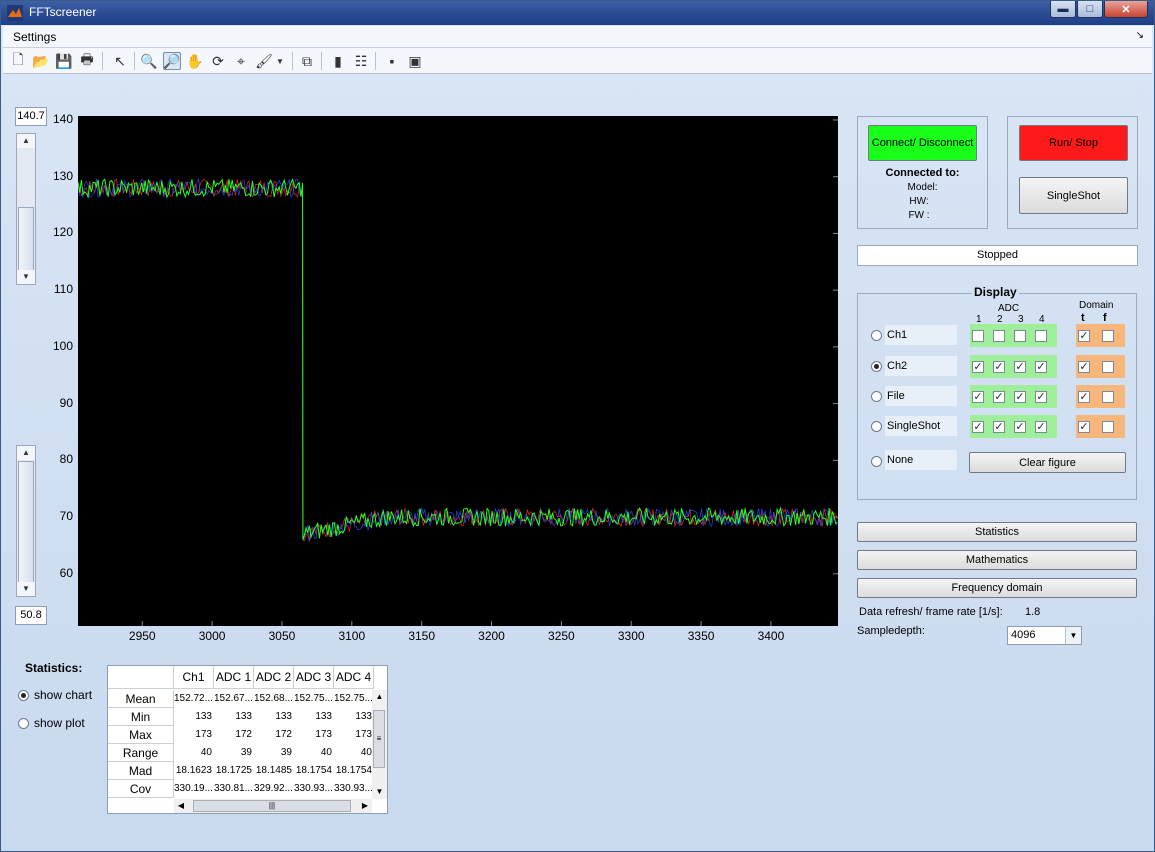 This screenshot has width=1155, height=852. I want to click on singleshot-button: SingleShot, so click(1073, 195).